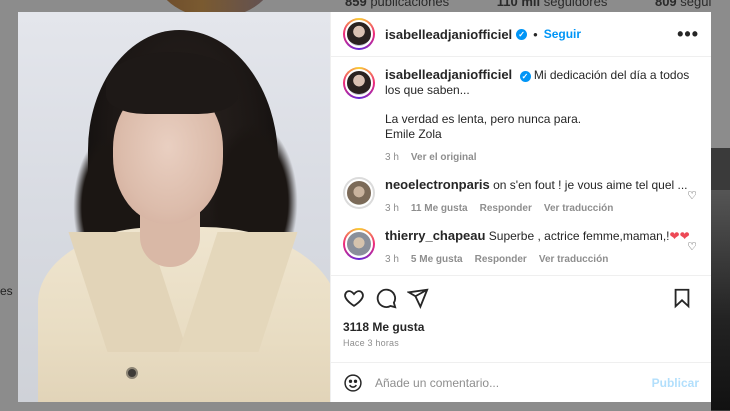 The image size is (730, 411). Describe the element at coordinates (386, 298) in the screenshot. I see `comment-bubble-icon` at that location.